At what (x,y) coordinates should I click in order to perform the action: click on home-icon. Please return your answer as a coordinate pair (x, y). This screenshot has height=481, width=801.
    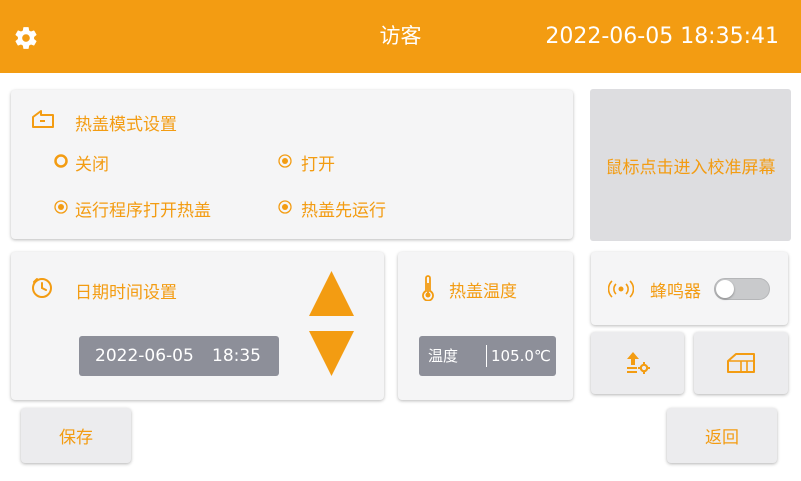
    Looking at the image, I should click on (741, 363).